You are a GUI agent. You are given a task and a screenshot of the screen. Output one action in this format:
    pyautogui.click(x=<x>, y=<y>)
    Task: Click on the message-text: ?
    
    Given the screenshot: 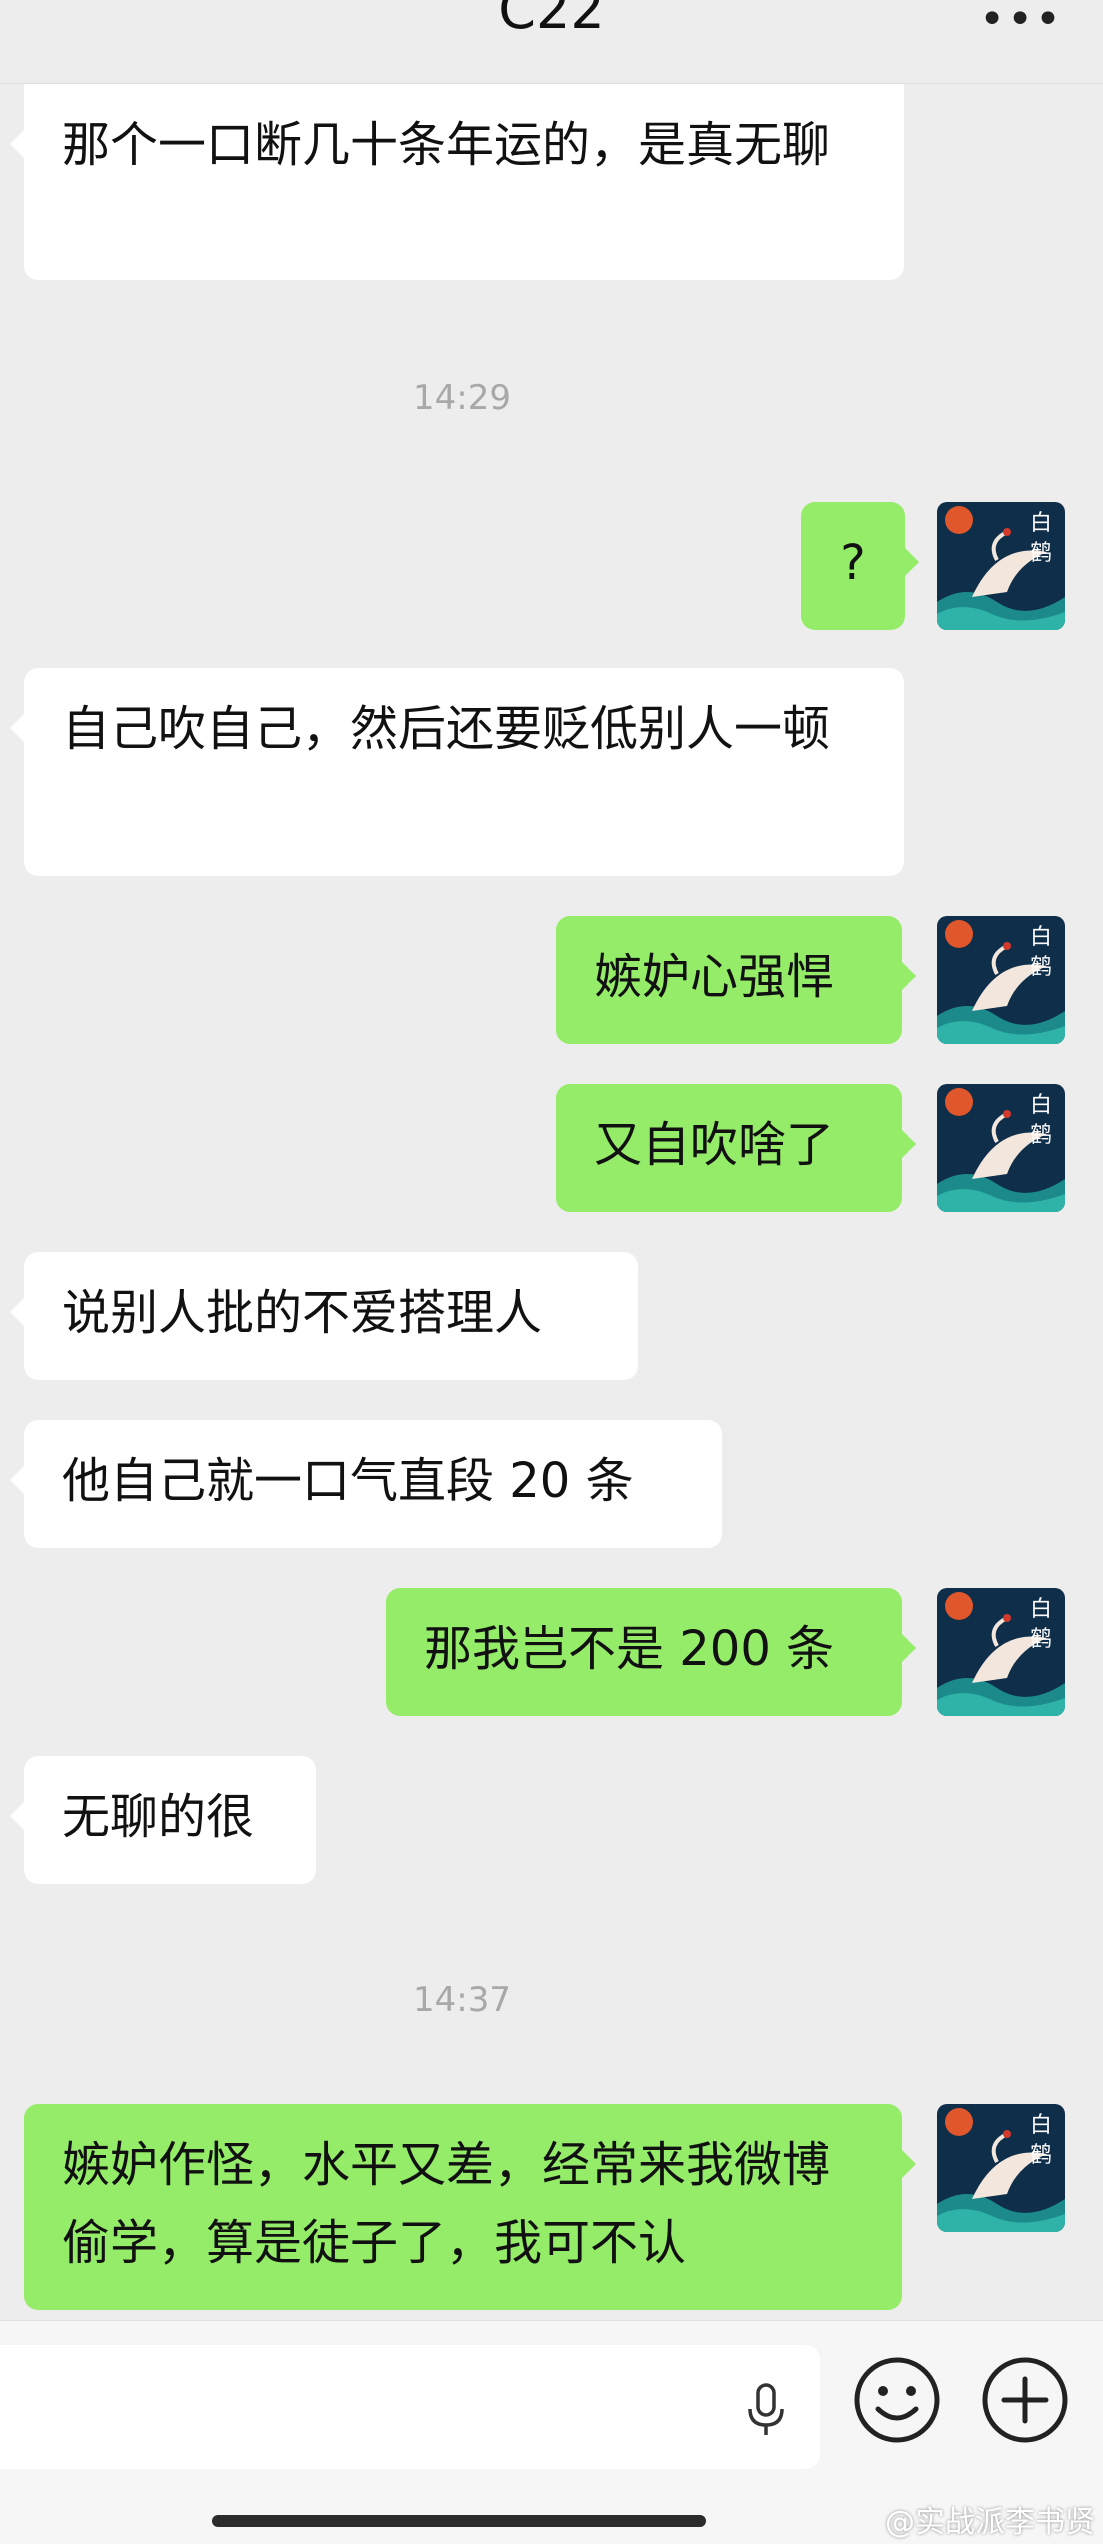 What is the action you would take?
    pyautogui.click(x=853, y=563)
    